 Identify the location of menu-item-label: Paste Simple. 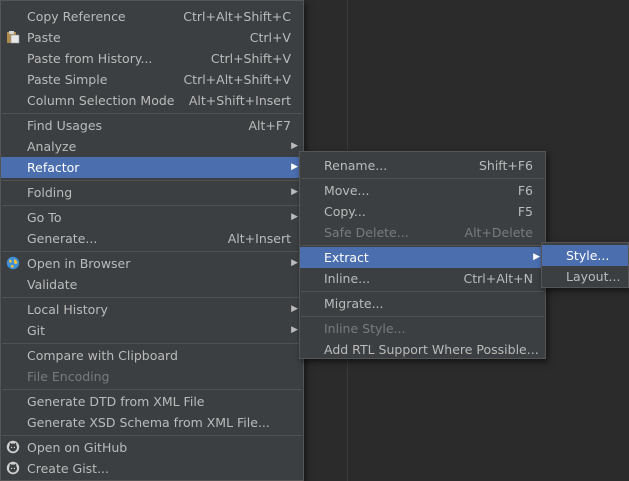
(67, 79).